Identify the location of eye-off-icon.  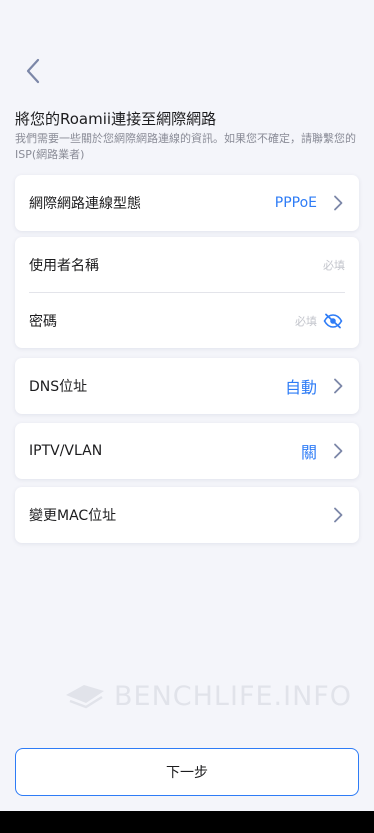
(334, 321).